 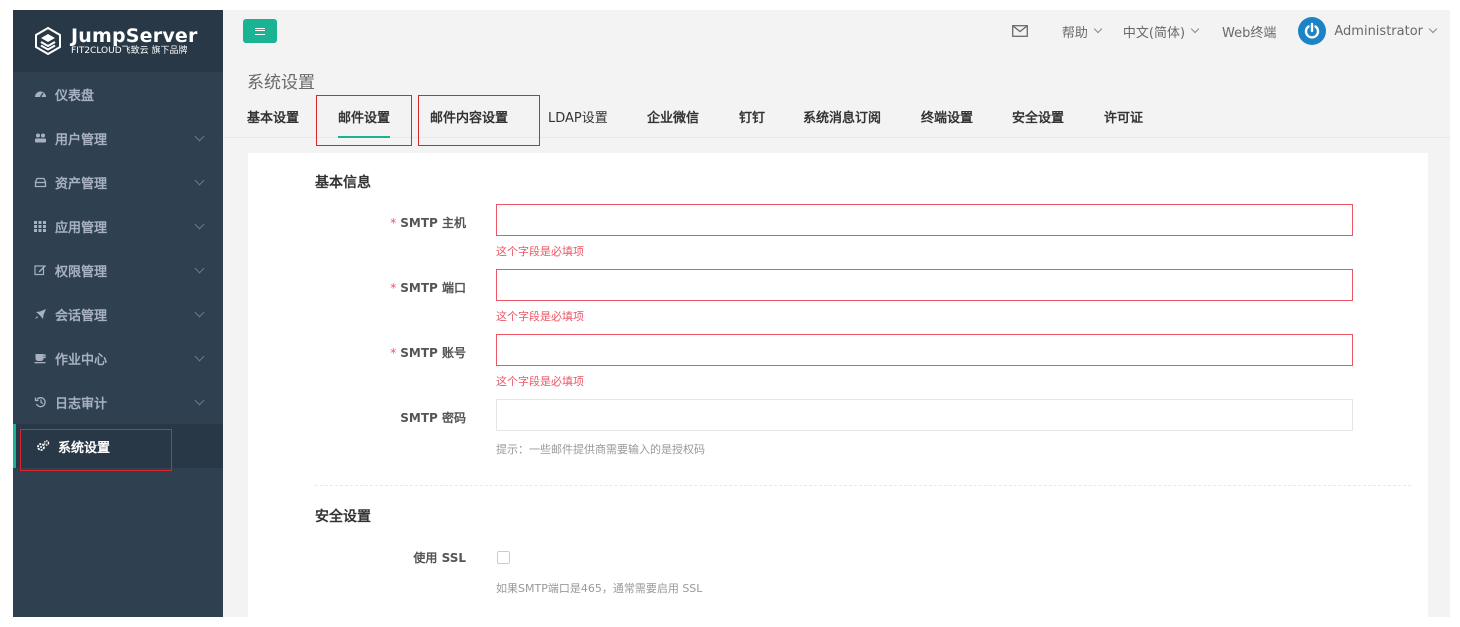 What do you see at coordinates (81, 140) in the screenshot?
I see `sidebar-item-label: 用户管理` at bounding box center [81, 140].